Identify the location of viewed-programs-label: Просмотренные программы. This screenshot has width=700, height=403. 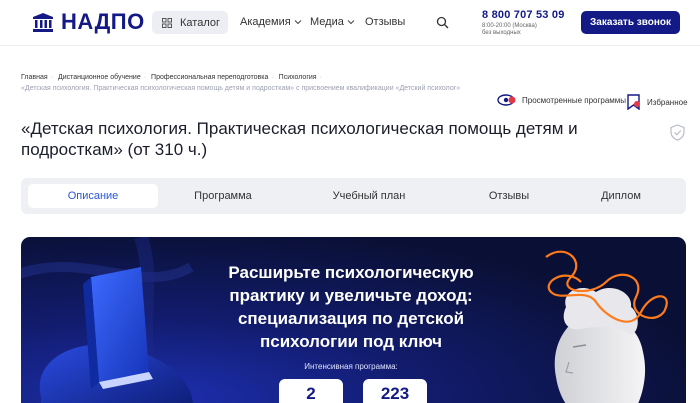
(574, 100).